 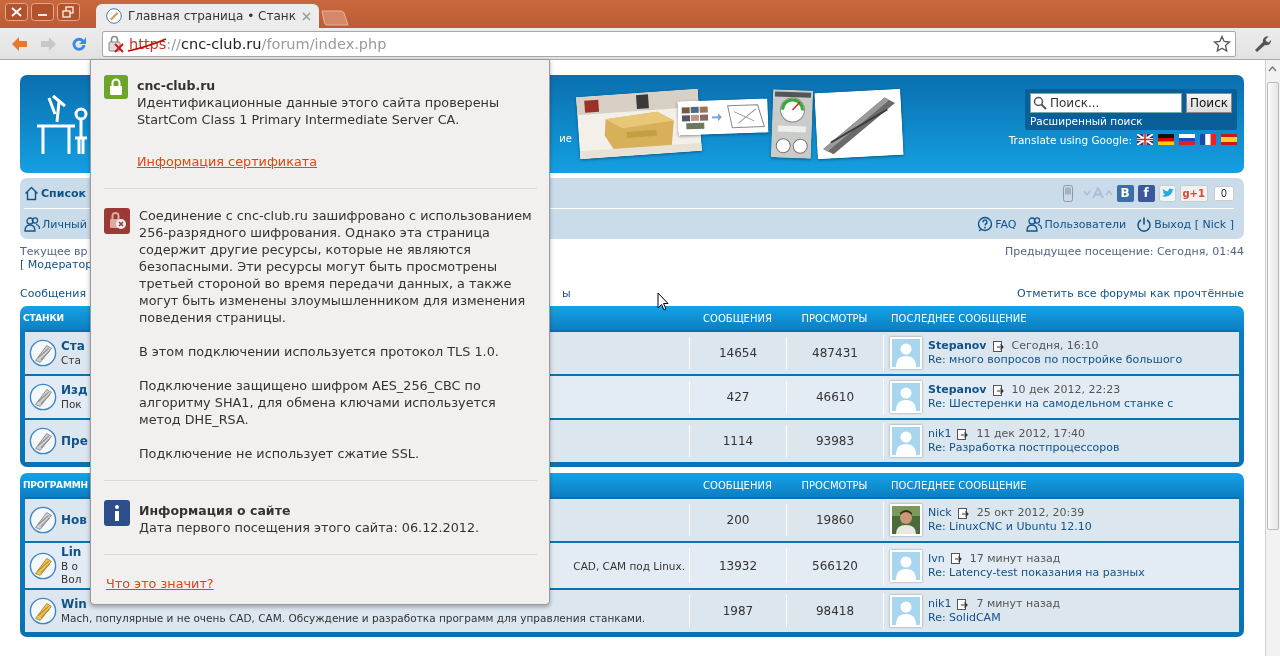 What do you see at coordinates (31, 193) in the screenshot?
I see `home-icon` at bounding box center [31, 193].